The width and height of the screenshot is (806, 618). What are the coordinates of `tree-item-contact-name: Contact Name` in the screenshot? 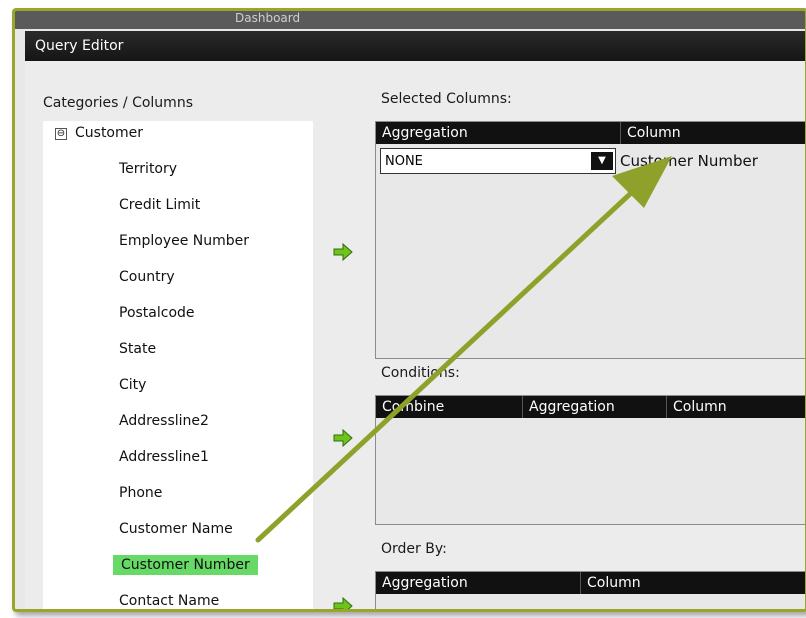 It's located at (169, 601).